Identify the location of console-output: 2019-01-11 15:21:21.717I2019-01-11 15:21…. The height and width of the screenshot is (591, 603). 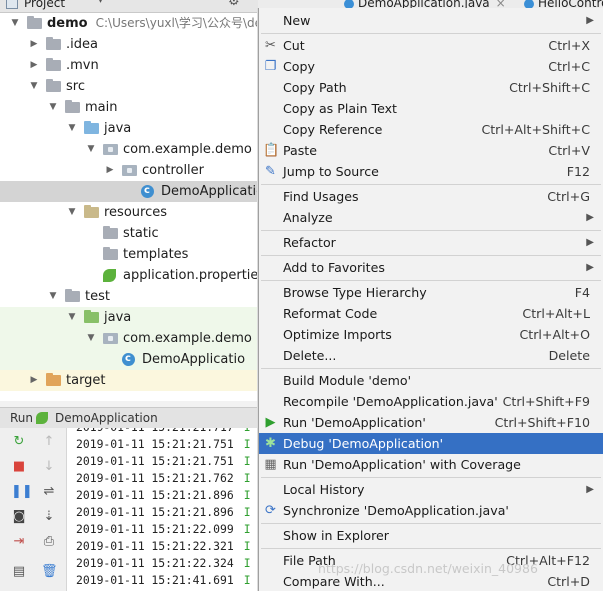
(162, 509).